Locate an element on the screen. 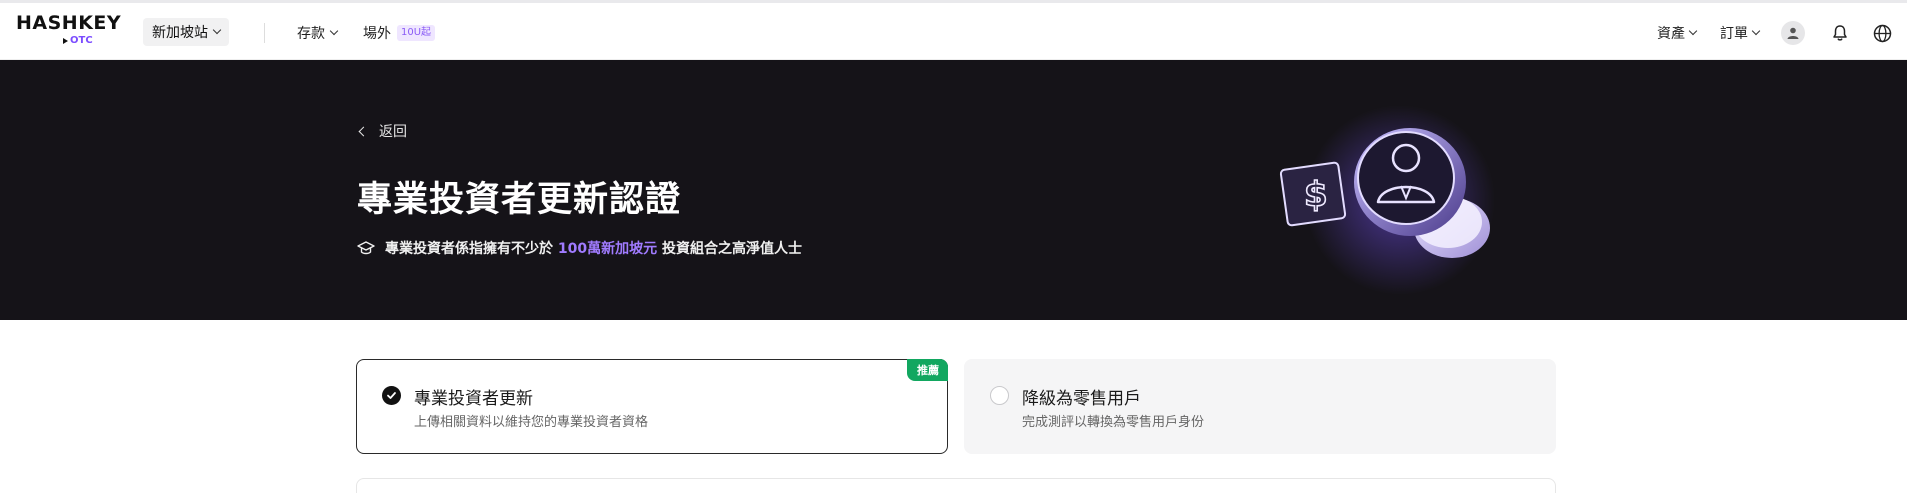 Image resolution: width=1907 pixels, height=493 pixels. logo-otc: OTC is located at coordinates (78, 40).